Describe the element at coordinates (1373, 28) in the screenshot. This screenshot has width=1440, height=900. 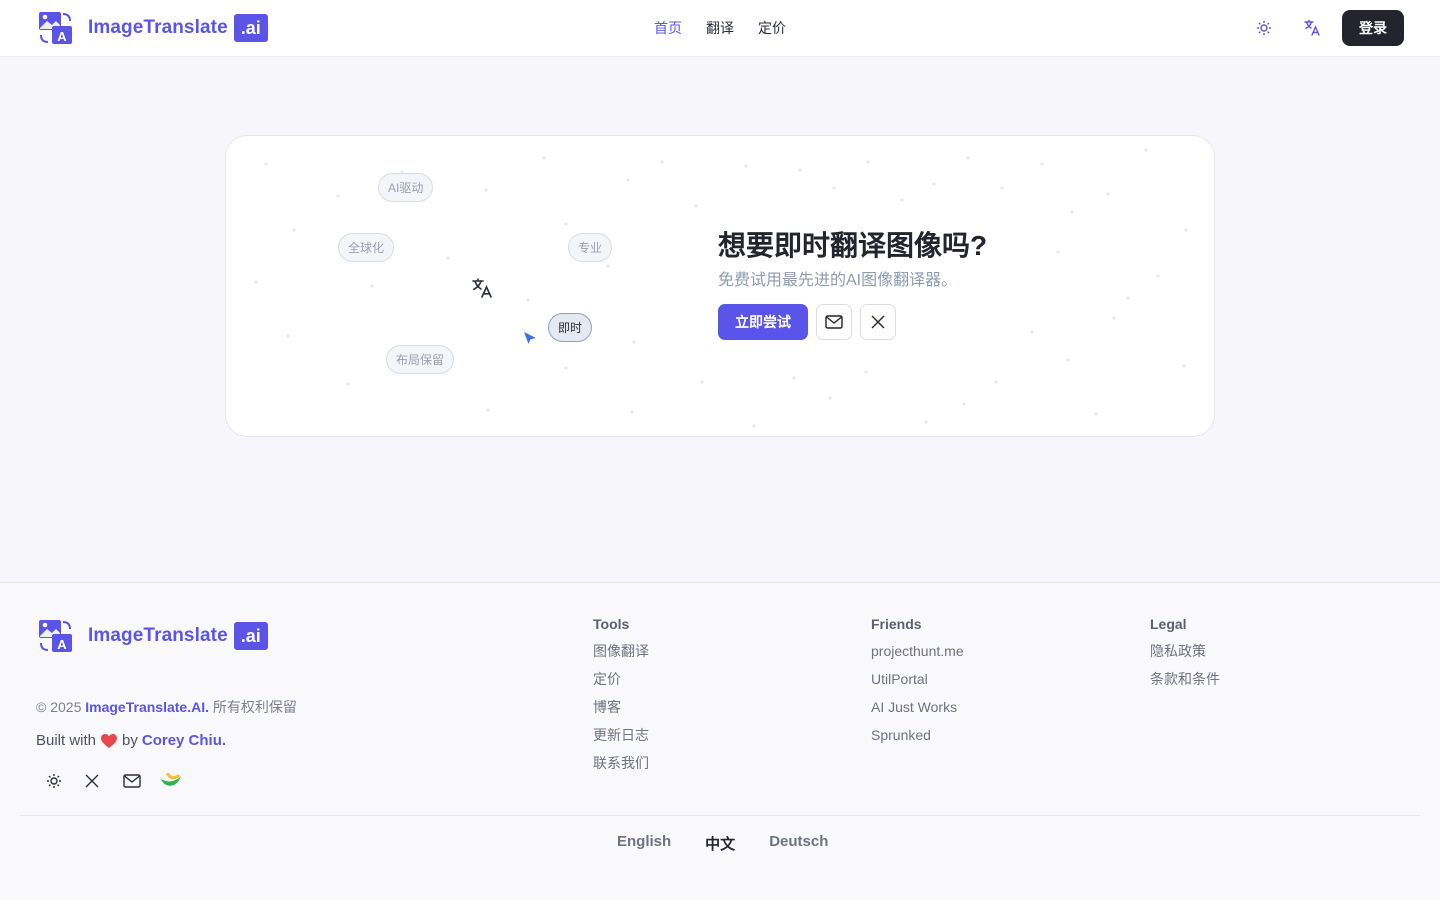
I see `login-button: 登录` at that location.